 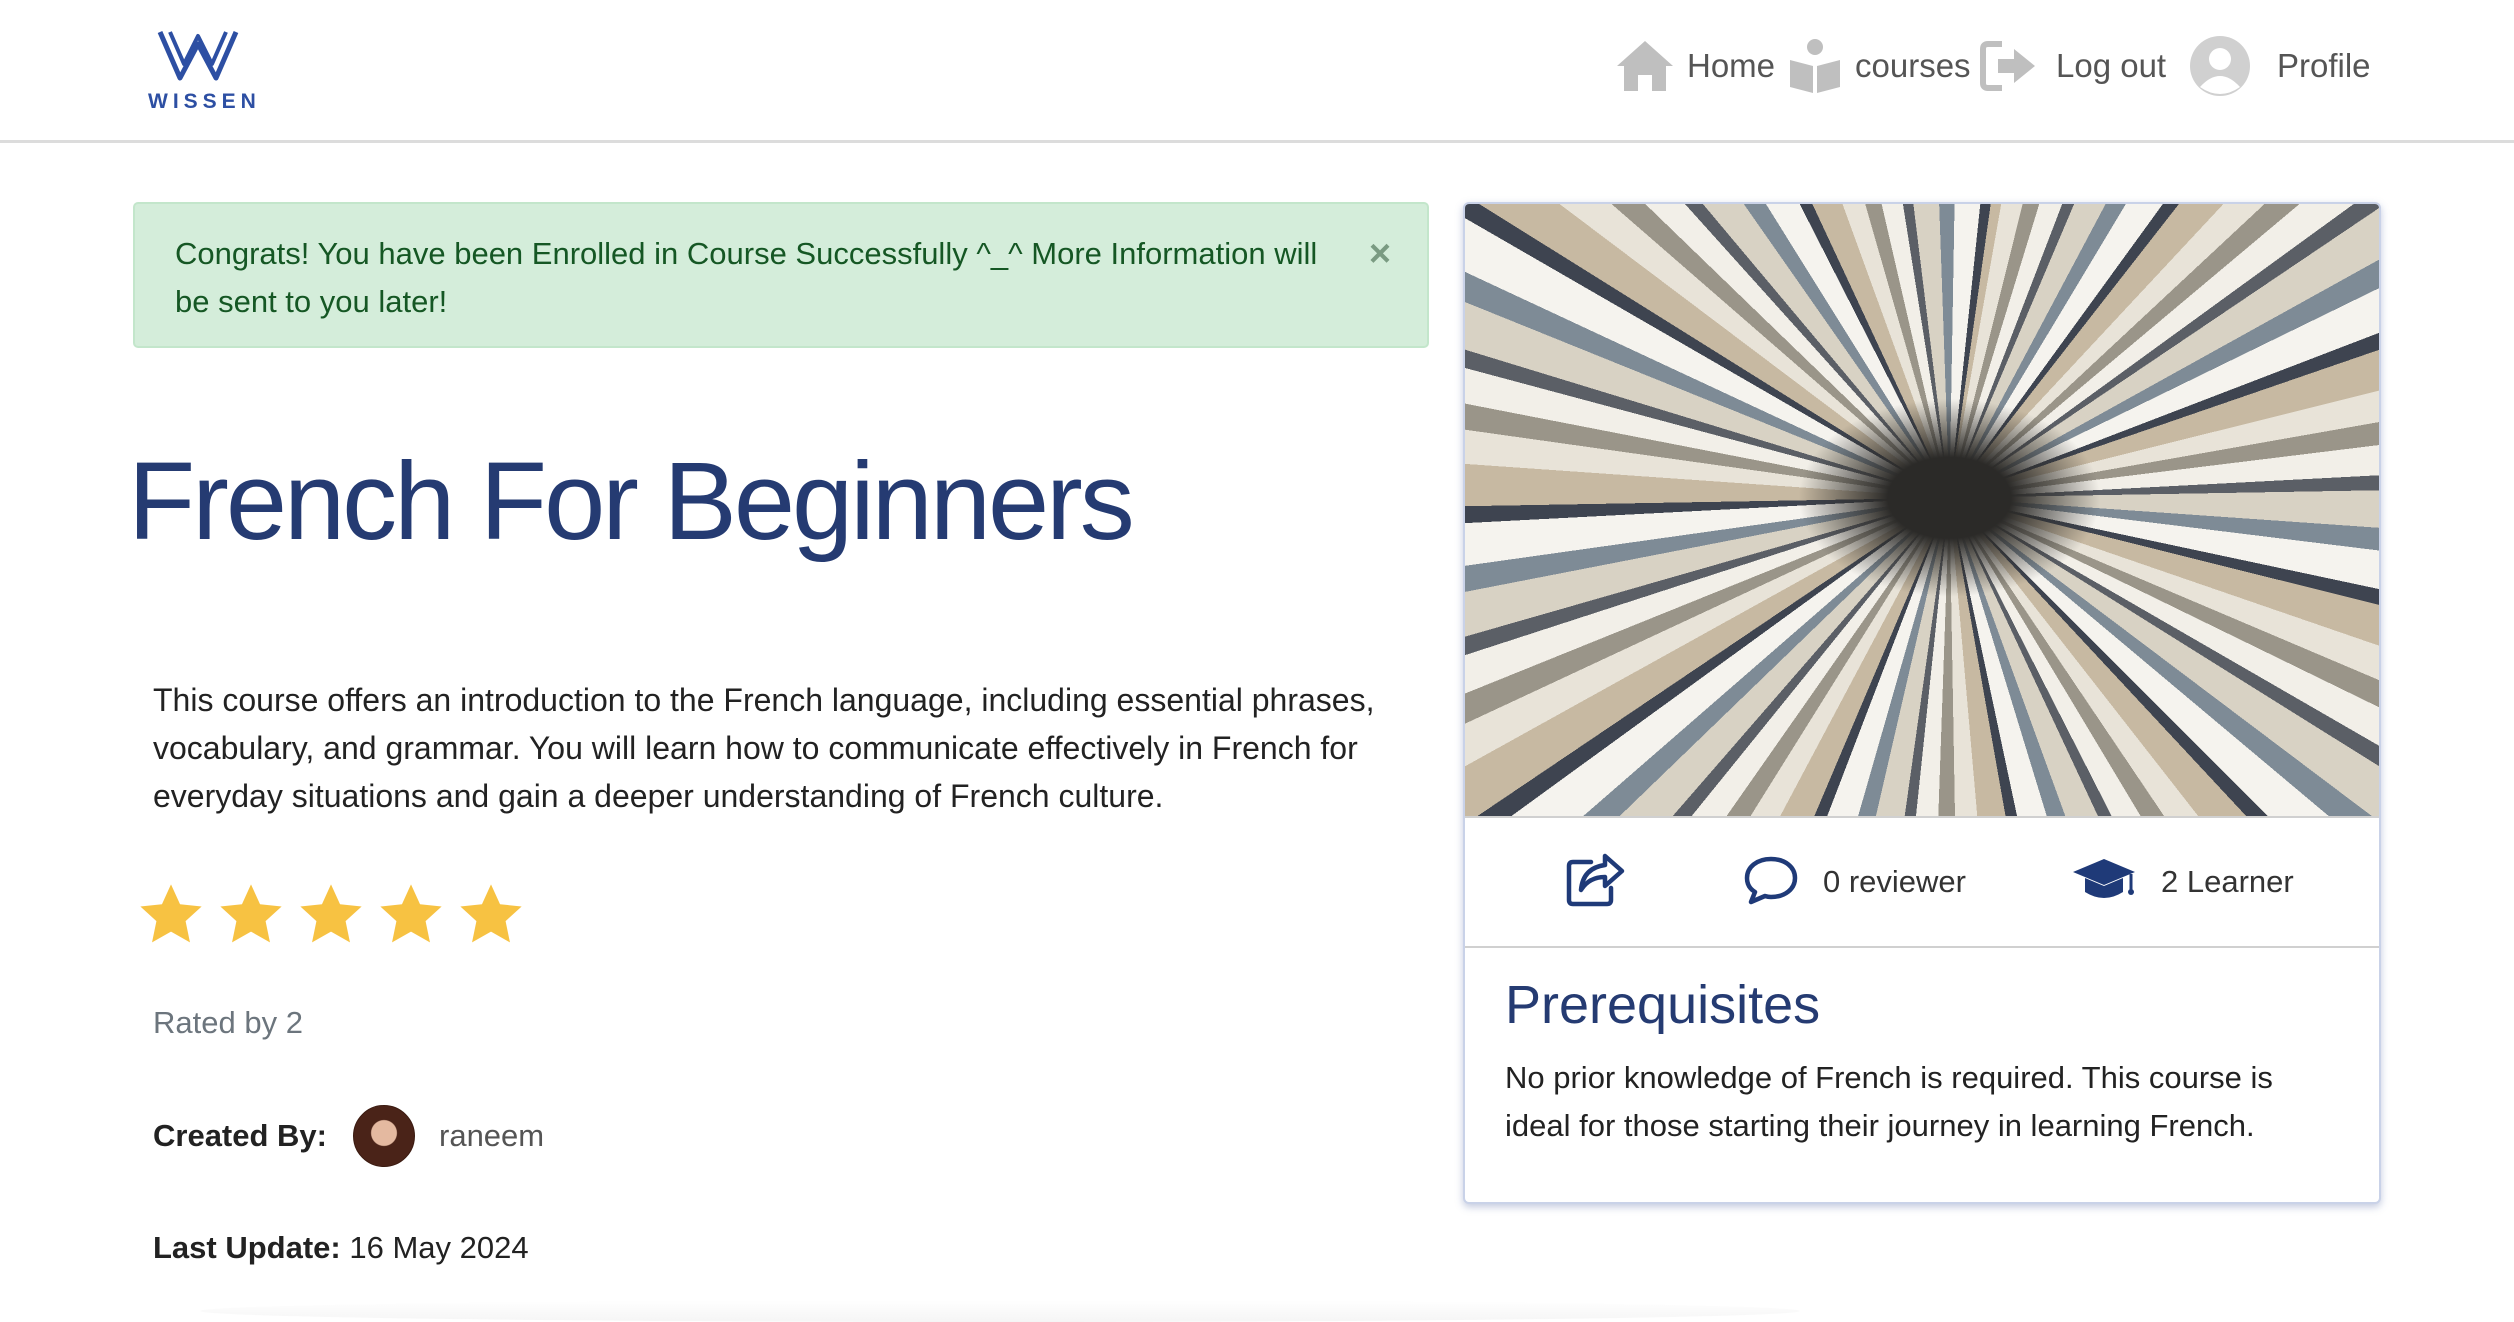 What do you see at coordinates (348, 1136) in the screenshot?
I see `created-by-row: Created By: raneem` at bounding box center [348, 1136].